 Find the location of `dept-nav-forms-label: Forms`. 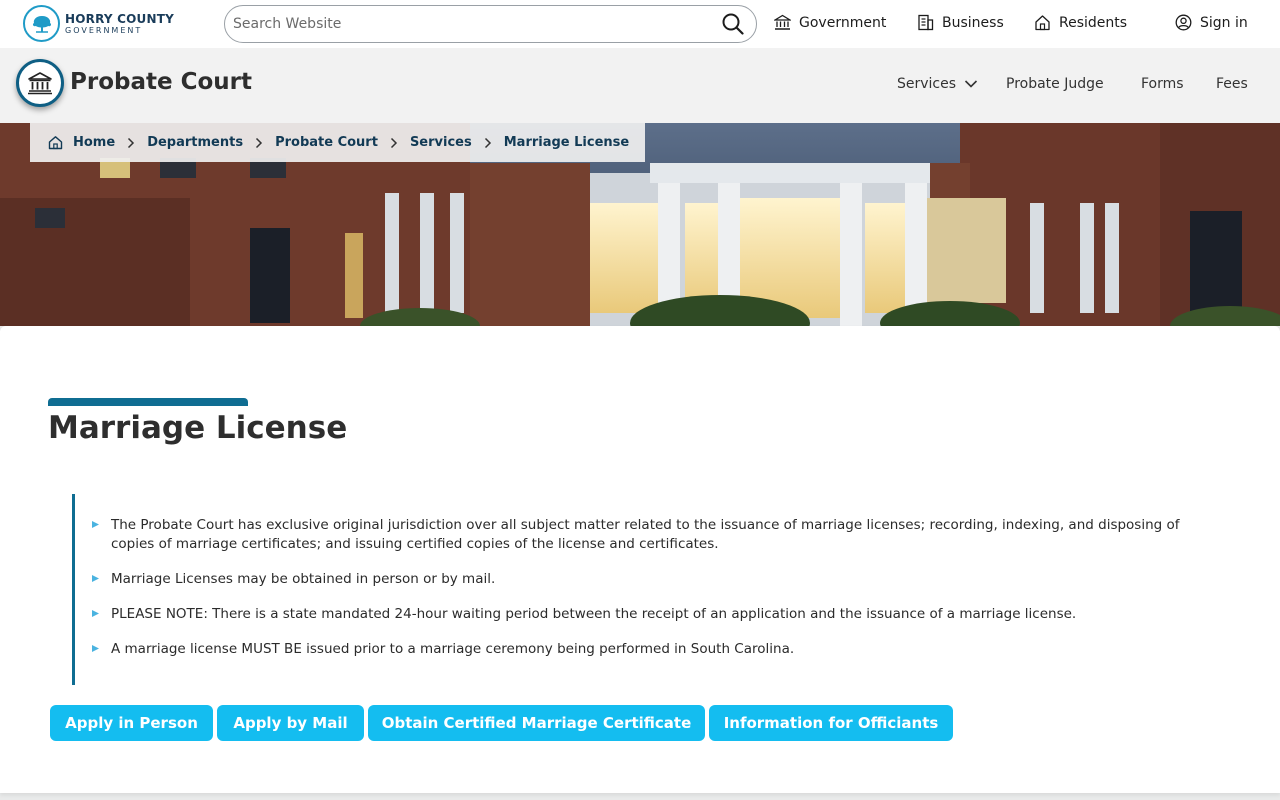

dept-nav-forms-label: Forms is located at coordinates (1162, 84).